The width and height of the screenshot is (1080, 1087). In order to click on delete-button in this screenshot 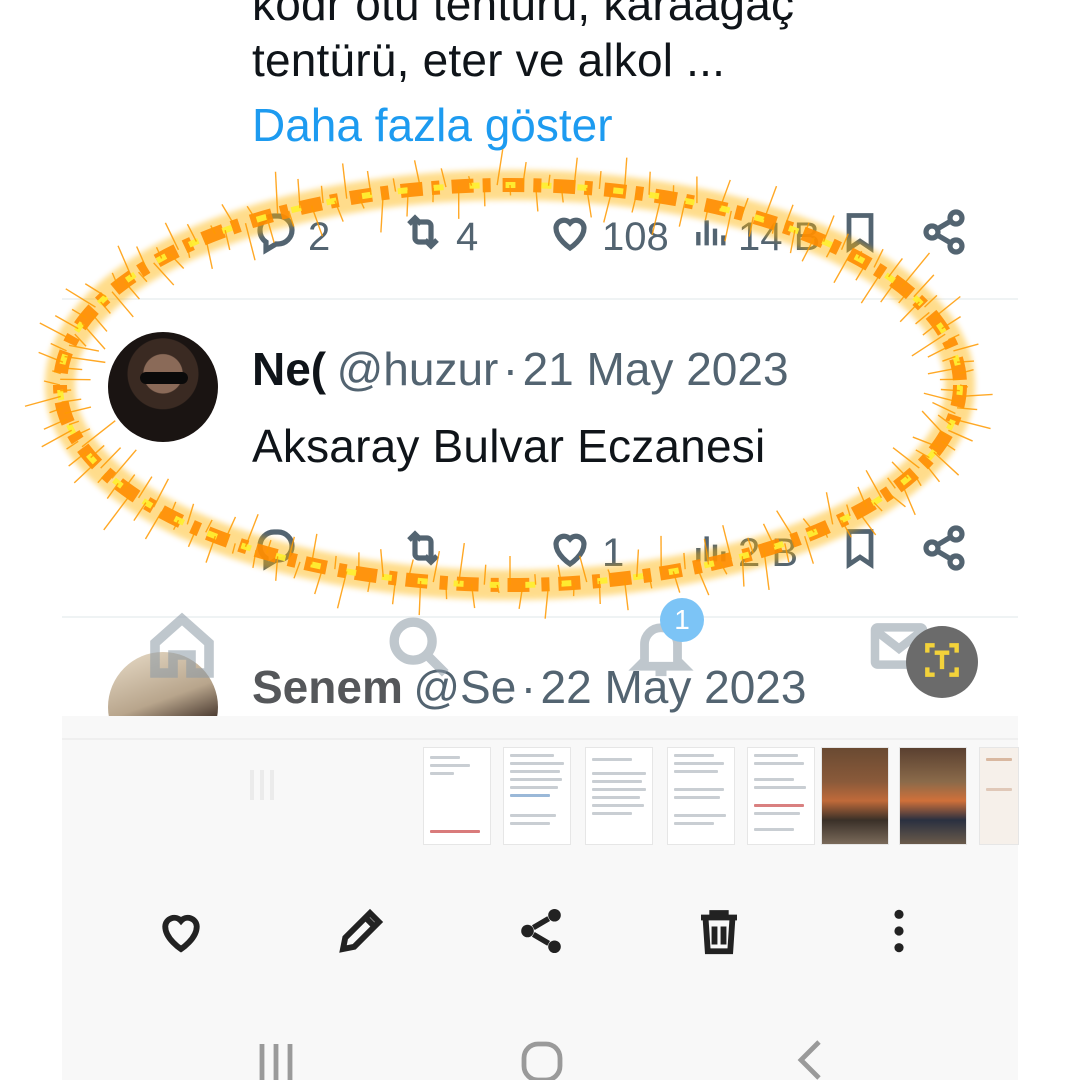, I will do `click(719, 933)`.